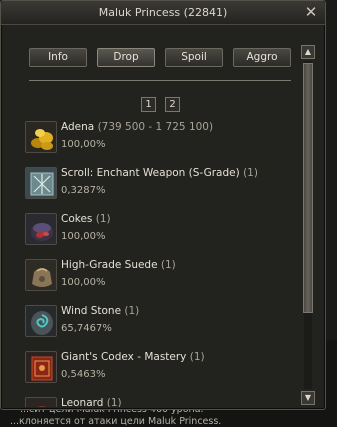 The width and height of the screenshot is (337, 427). I want to click on item-name: Leonard, so click(82, 402).